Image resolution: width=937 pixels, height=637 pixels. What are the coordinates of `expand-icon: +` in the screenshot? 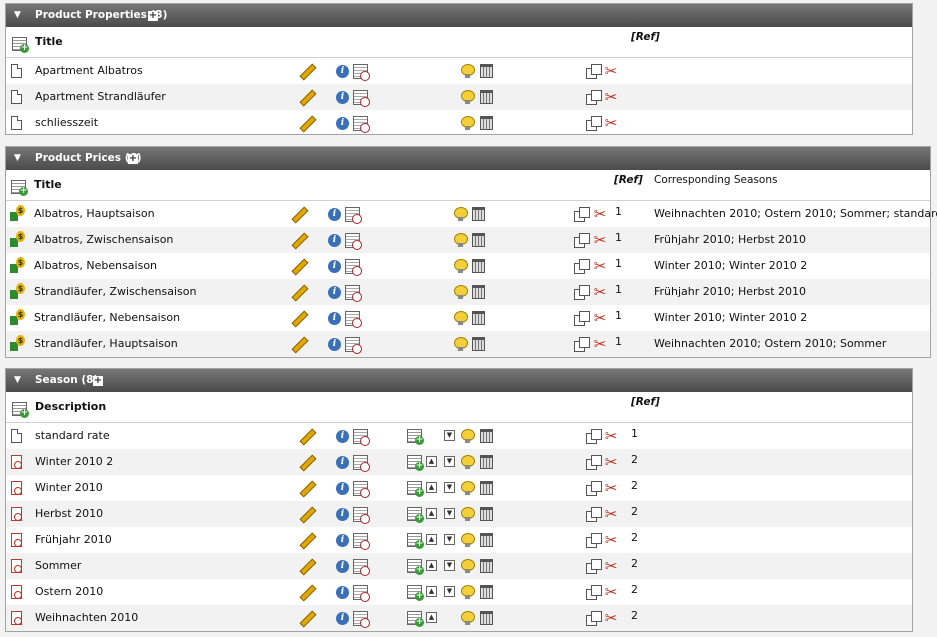 It's located at (153, 16).